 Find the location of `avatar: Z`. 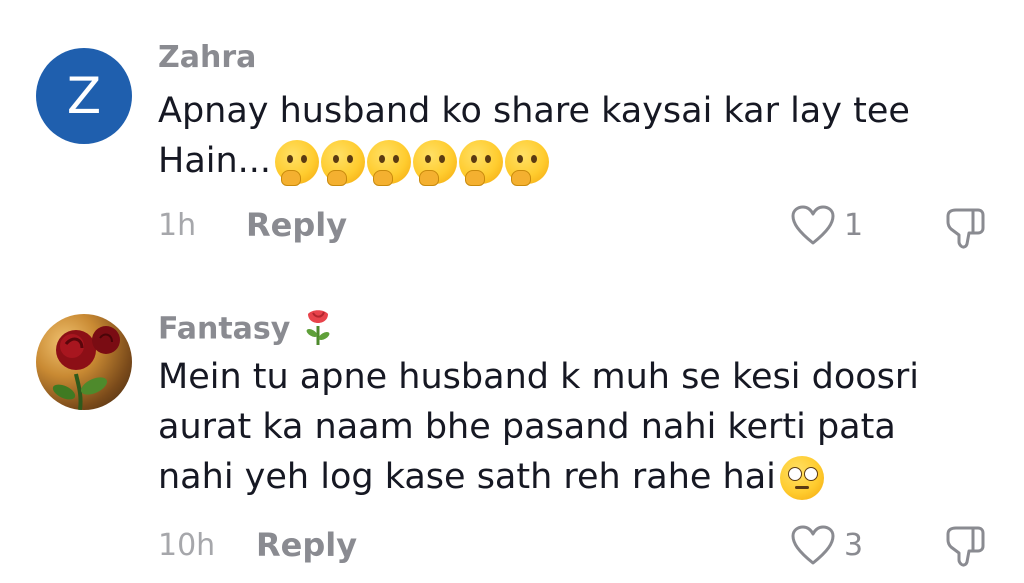

avatar: Z is located at coordinates (84, 96).